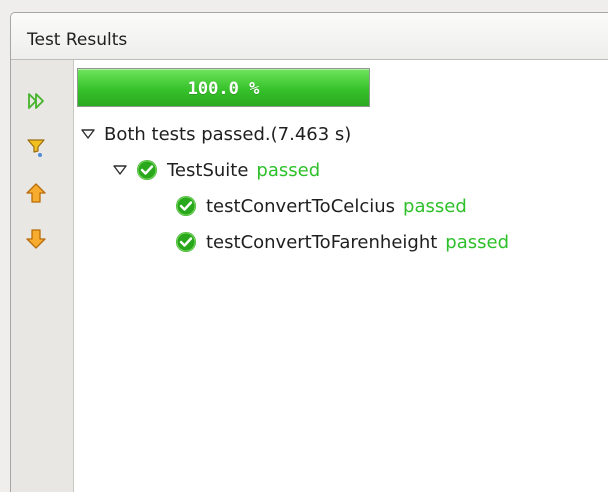 The image size is (608, 492). I want to click on test-progress-bar: 100.0 %, so click(223, 87).